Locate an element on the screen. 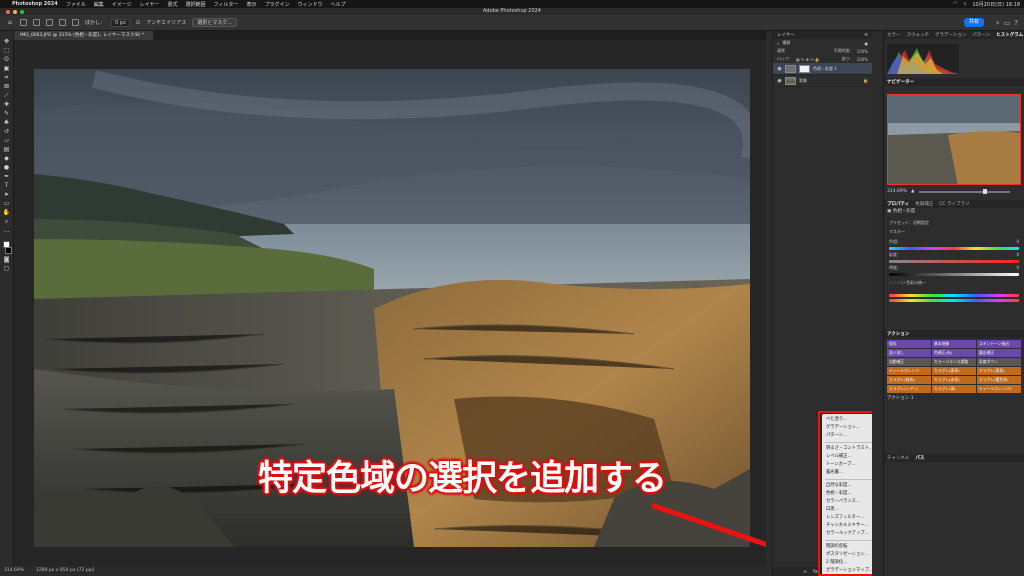 The width and height of the screenshot is (1024, 576). saturation-slider is located at coordinates (954, 261).